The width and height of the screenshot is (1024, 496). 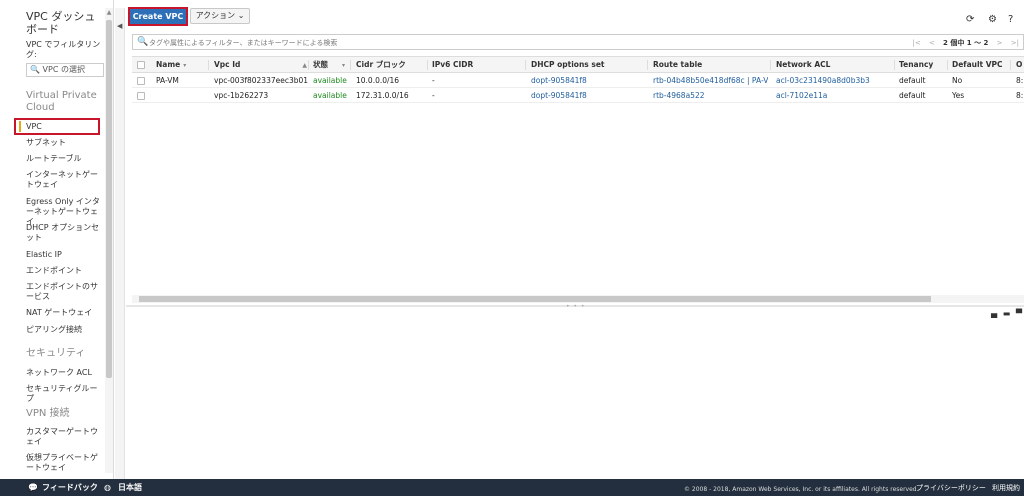 I want to click on actions-dropdown: アクション ⌄, so click(x=220, y=16).